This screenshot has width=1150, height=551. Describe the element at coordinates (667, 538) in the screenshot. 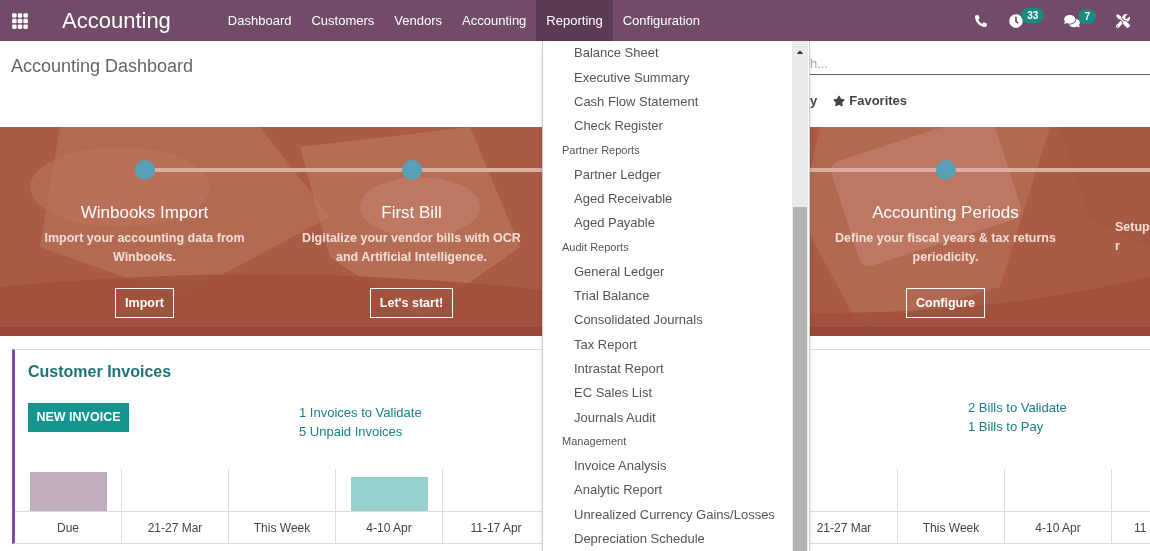

I see `menu-item: Depreciation Schedule` at that location.